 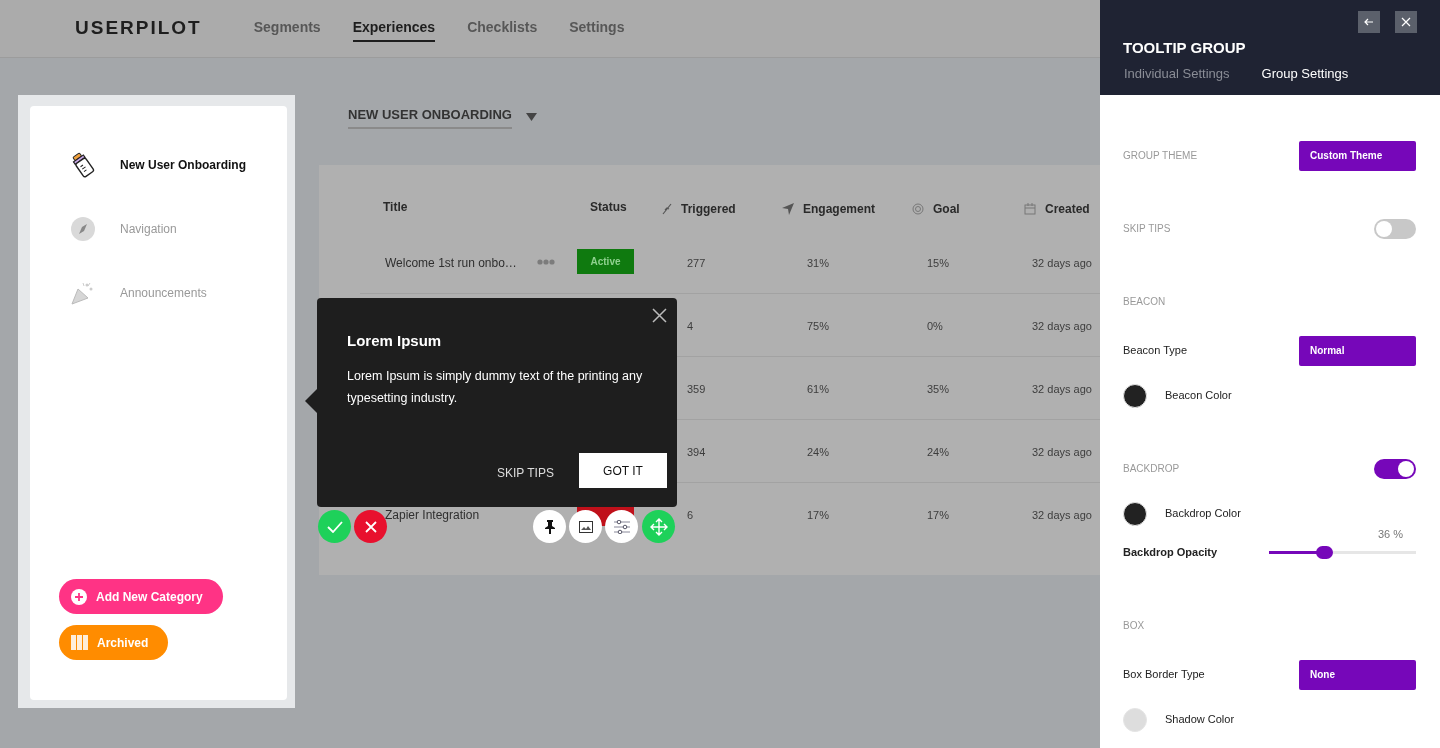 What do you see at coordinates (178, 229) in the screenshot?
I see `sidebar-item: Navigation` at bounding box center [178, 229].